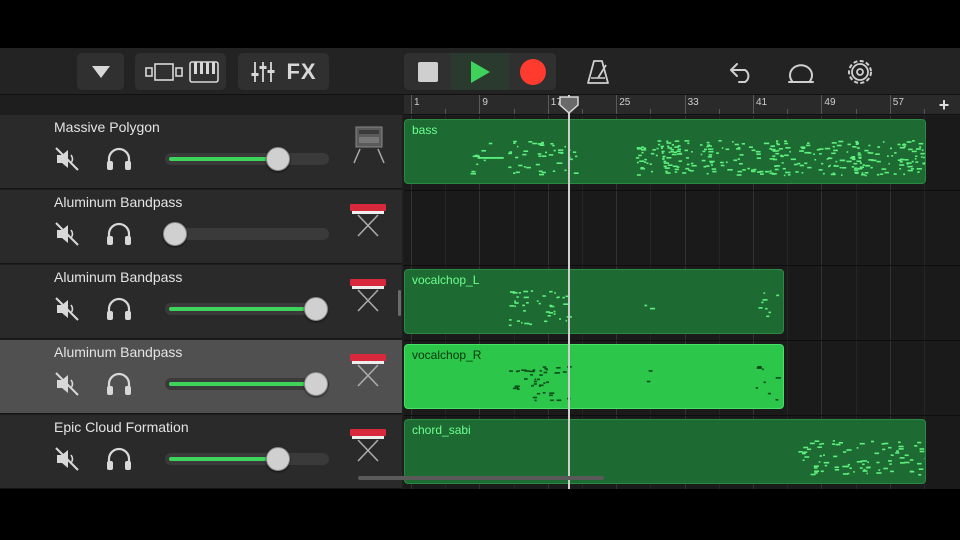 Image resolution: width=960 pixels, height=540 pixels. Describe the element at coordinates (481, 478) in the screenshot. I see `horizontal-scrollbar` at that location.